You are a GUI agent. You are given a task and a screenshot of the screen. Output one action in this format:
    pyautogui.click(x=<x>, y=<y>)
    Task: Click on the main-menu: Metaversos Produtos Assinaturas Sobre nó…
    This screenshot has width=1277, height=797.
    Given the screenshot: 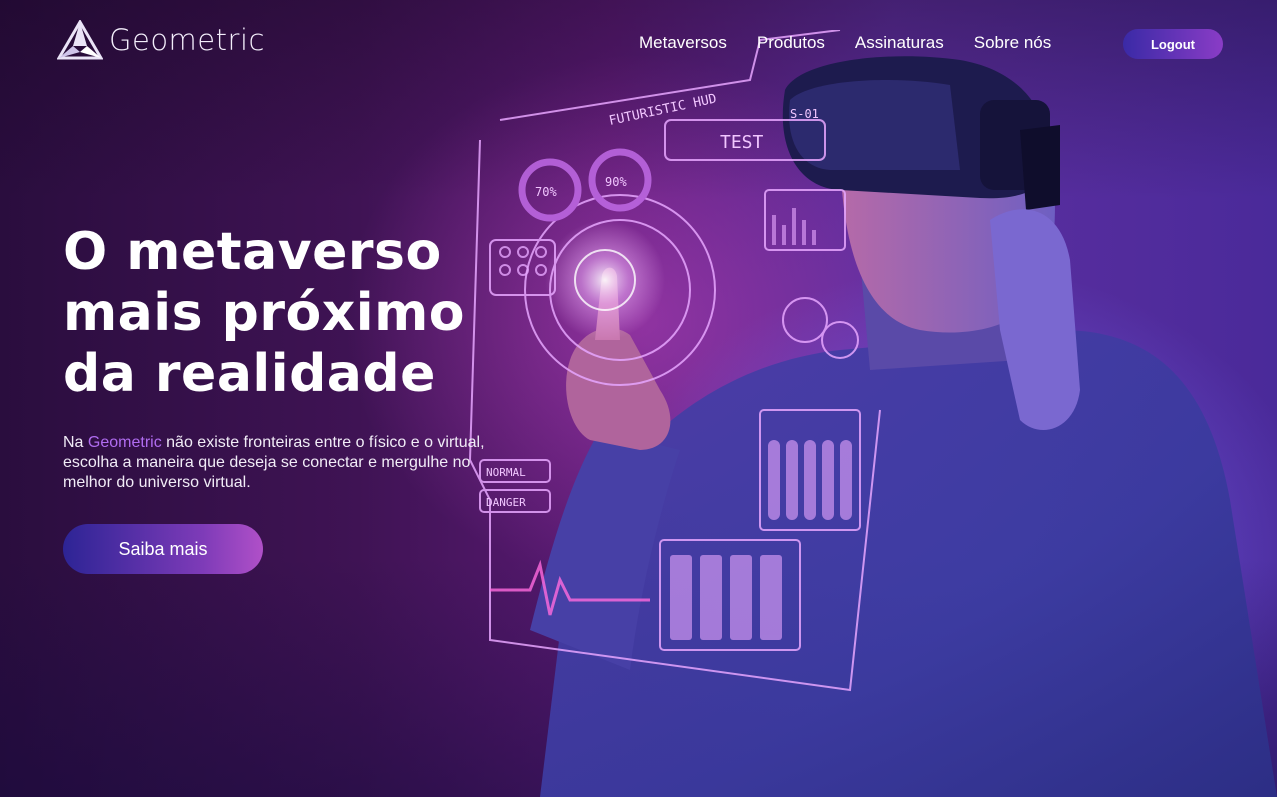 What is the action you would take?
    pyautogui.click(x=860, y=43)
    